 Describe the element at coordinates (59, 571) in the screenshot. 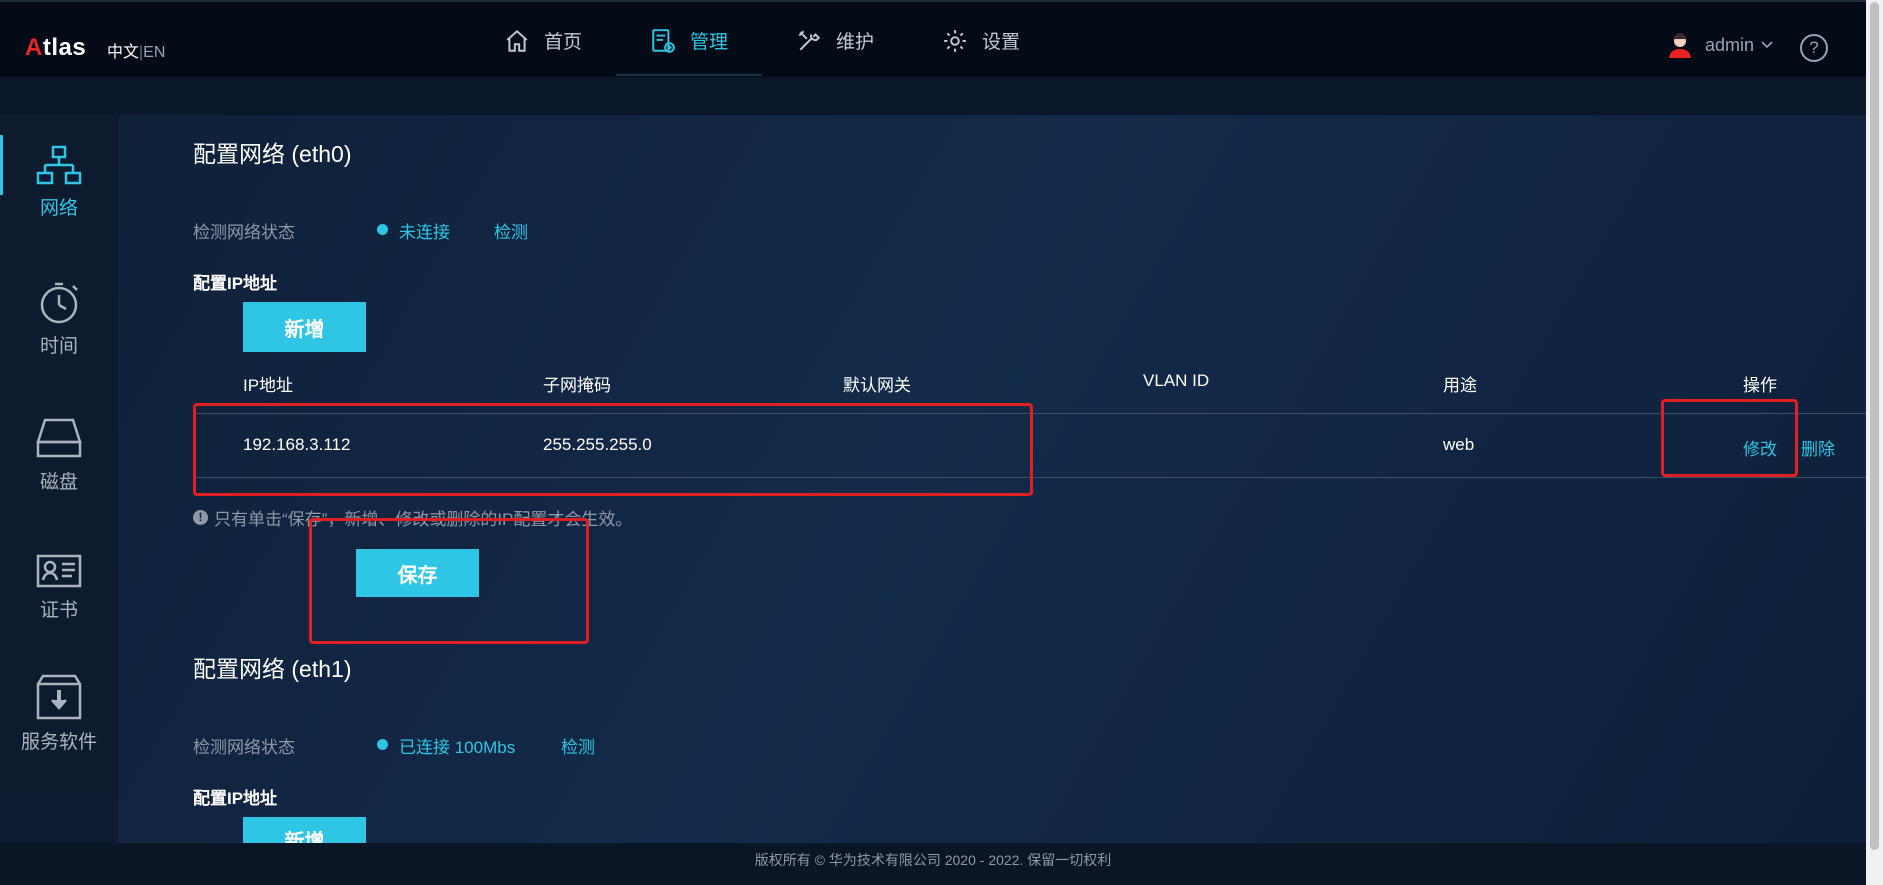

I see `certificate-icon` at that location.